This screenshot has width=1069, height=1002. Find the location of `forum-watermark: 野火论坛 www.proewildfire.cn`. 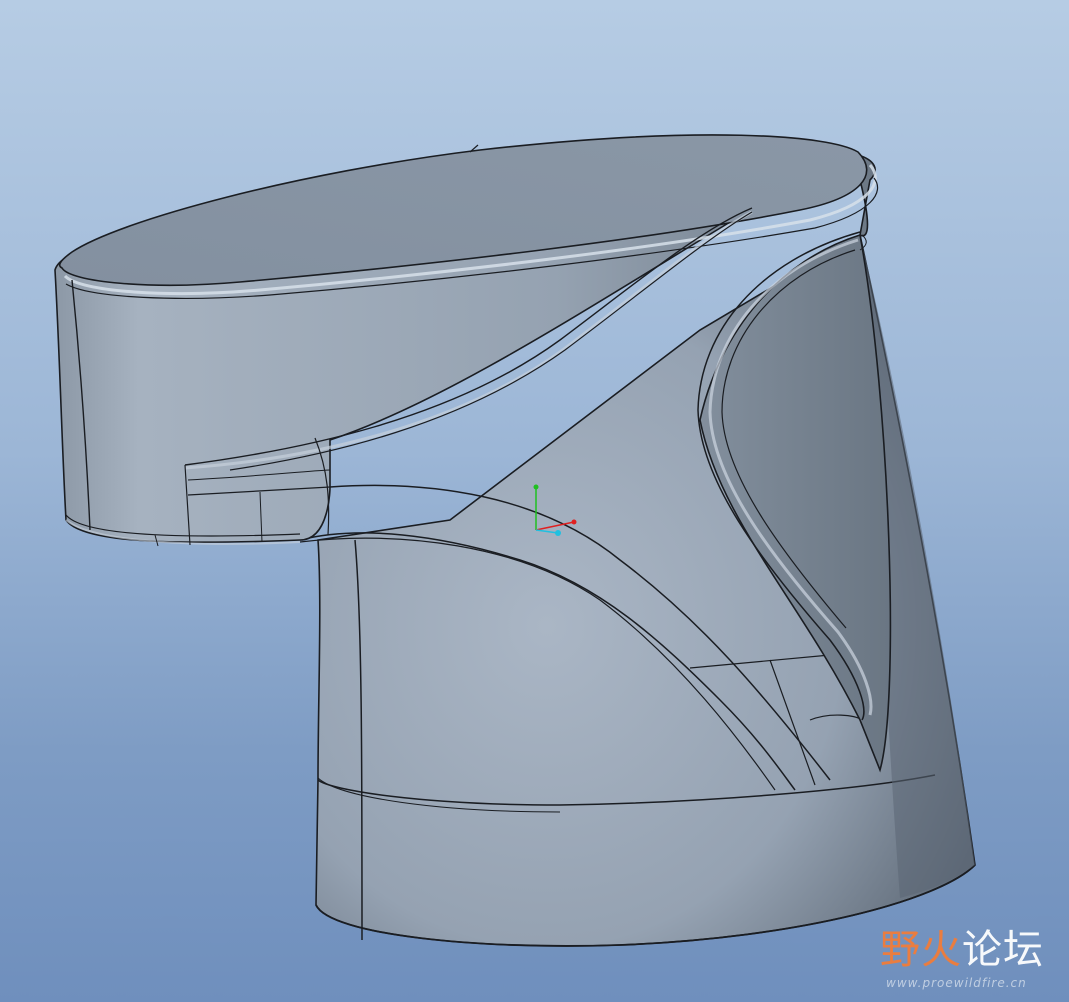

forum-watermark: 野火论坛 www.proewildfire.cn is located at coordinates (970, 961).